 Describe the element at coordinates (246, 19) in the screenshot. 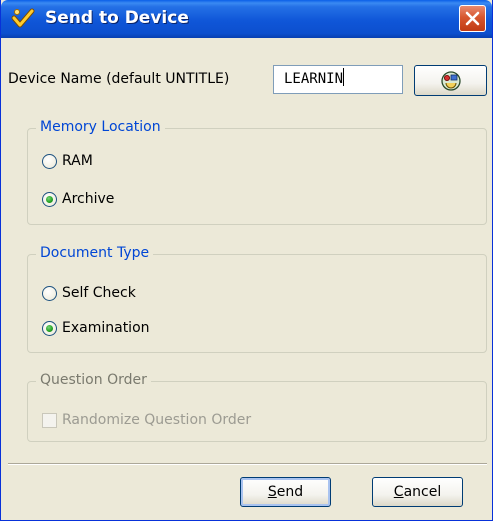

I see `title-bar: Send to Device` at that location.